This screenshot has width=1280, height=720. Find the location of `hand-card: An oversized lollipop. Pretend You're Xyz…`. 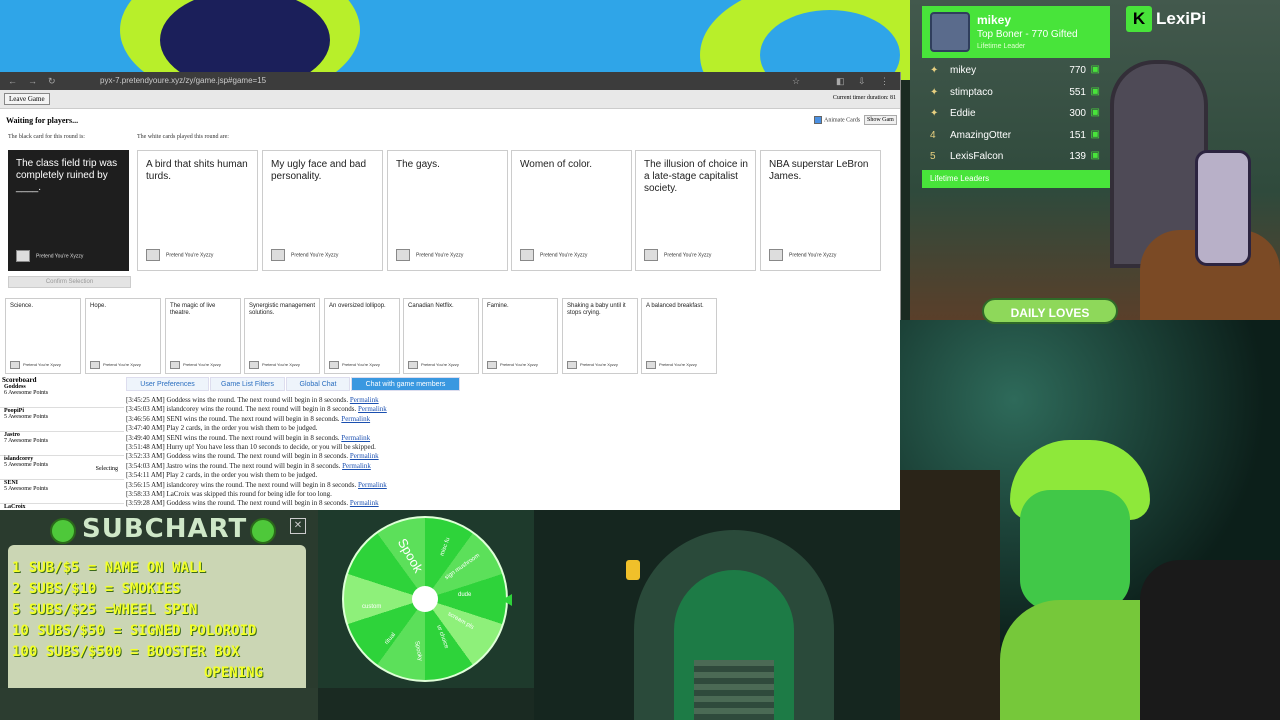

hand-card: An oversized lollipop. Pretend You're Xyz… is located at coordinates (362, 336).